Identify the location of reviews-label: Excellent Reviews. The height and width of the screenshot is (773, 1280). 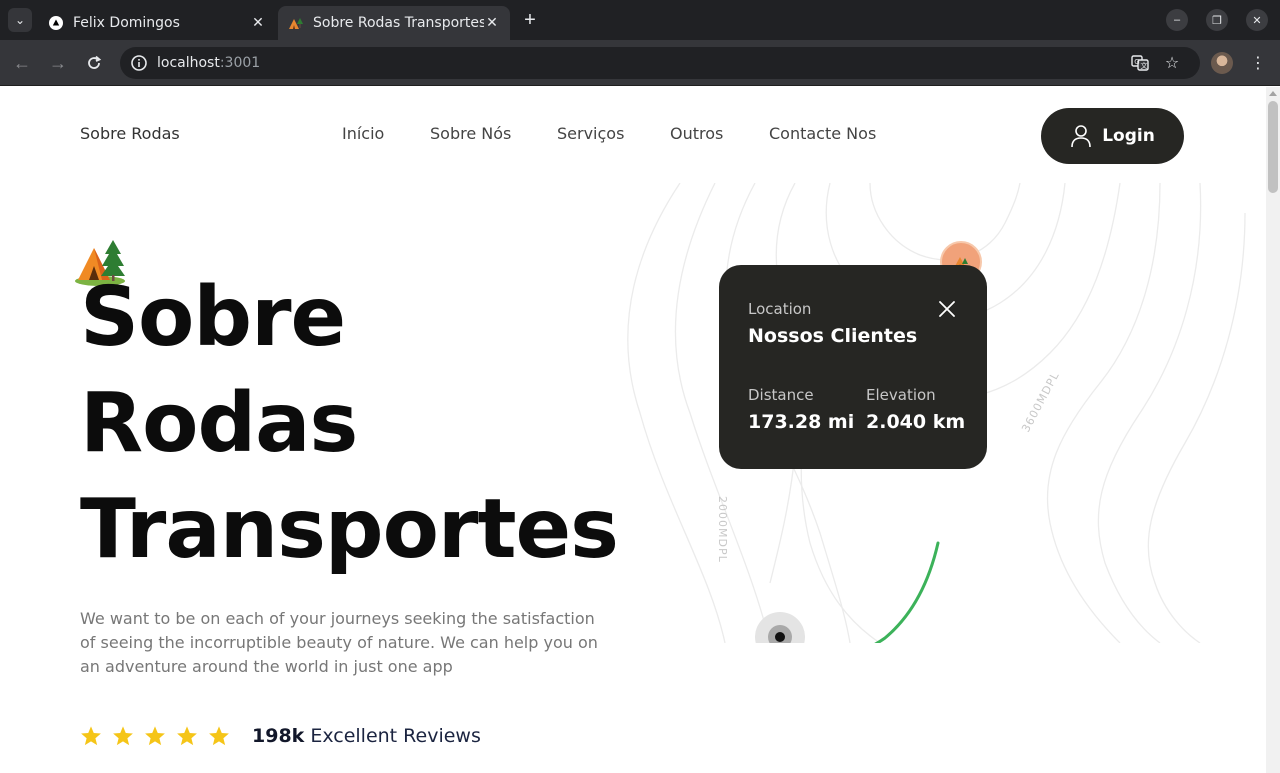
(395, 736).